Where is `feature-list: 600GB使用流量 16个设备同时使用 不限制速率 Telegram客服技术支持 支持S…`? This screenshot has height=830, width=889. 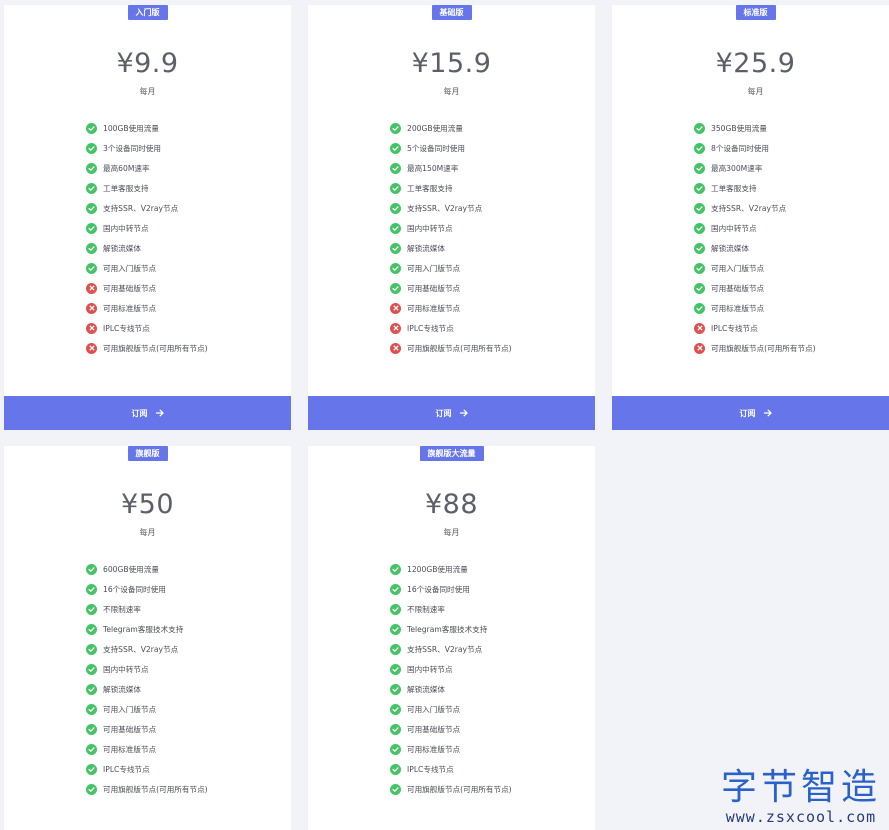 feature-list: 600GB使用流量 16个设备同时使用 不限制速率 Telegram客服技术支持 支持S… is located at coordinates (147, 679).